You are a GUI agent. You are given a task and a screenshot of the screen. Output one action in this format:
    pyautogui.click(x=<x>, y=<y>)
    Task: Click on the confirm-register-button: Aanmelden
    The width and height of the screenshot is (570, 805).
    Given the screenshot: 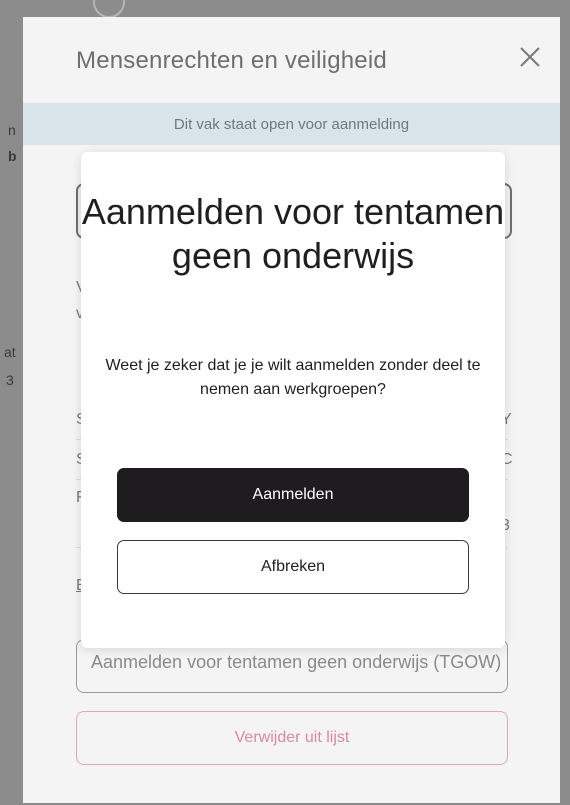 What is the action you would take?
    pyautogui.click(x=293, y=495)
    